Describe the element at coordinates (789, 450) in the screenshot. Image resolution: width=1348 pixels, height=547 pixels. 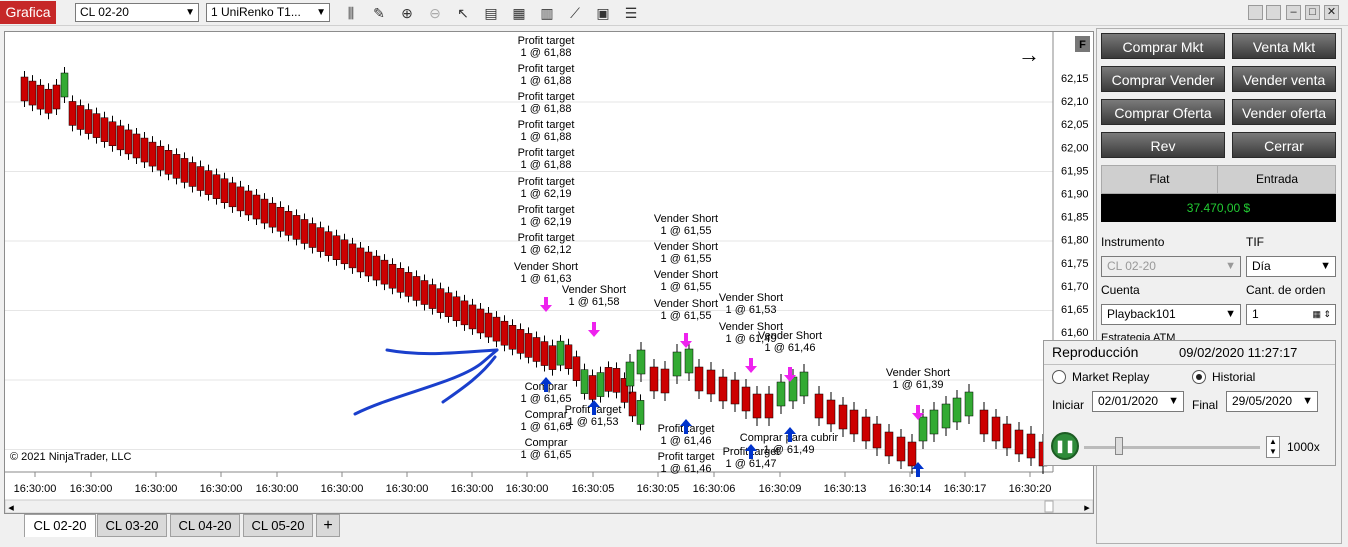
I see `trade-annotation-price: 1 @ 61,49` at that location.